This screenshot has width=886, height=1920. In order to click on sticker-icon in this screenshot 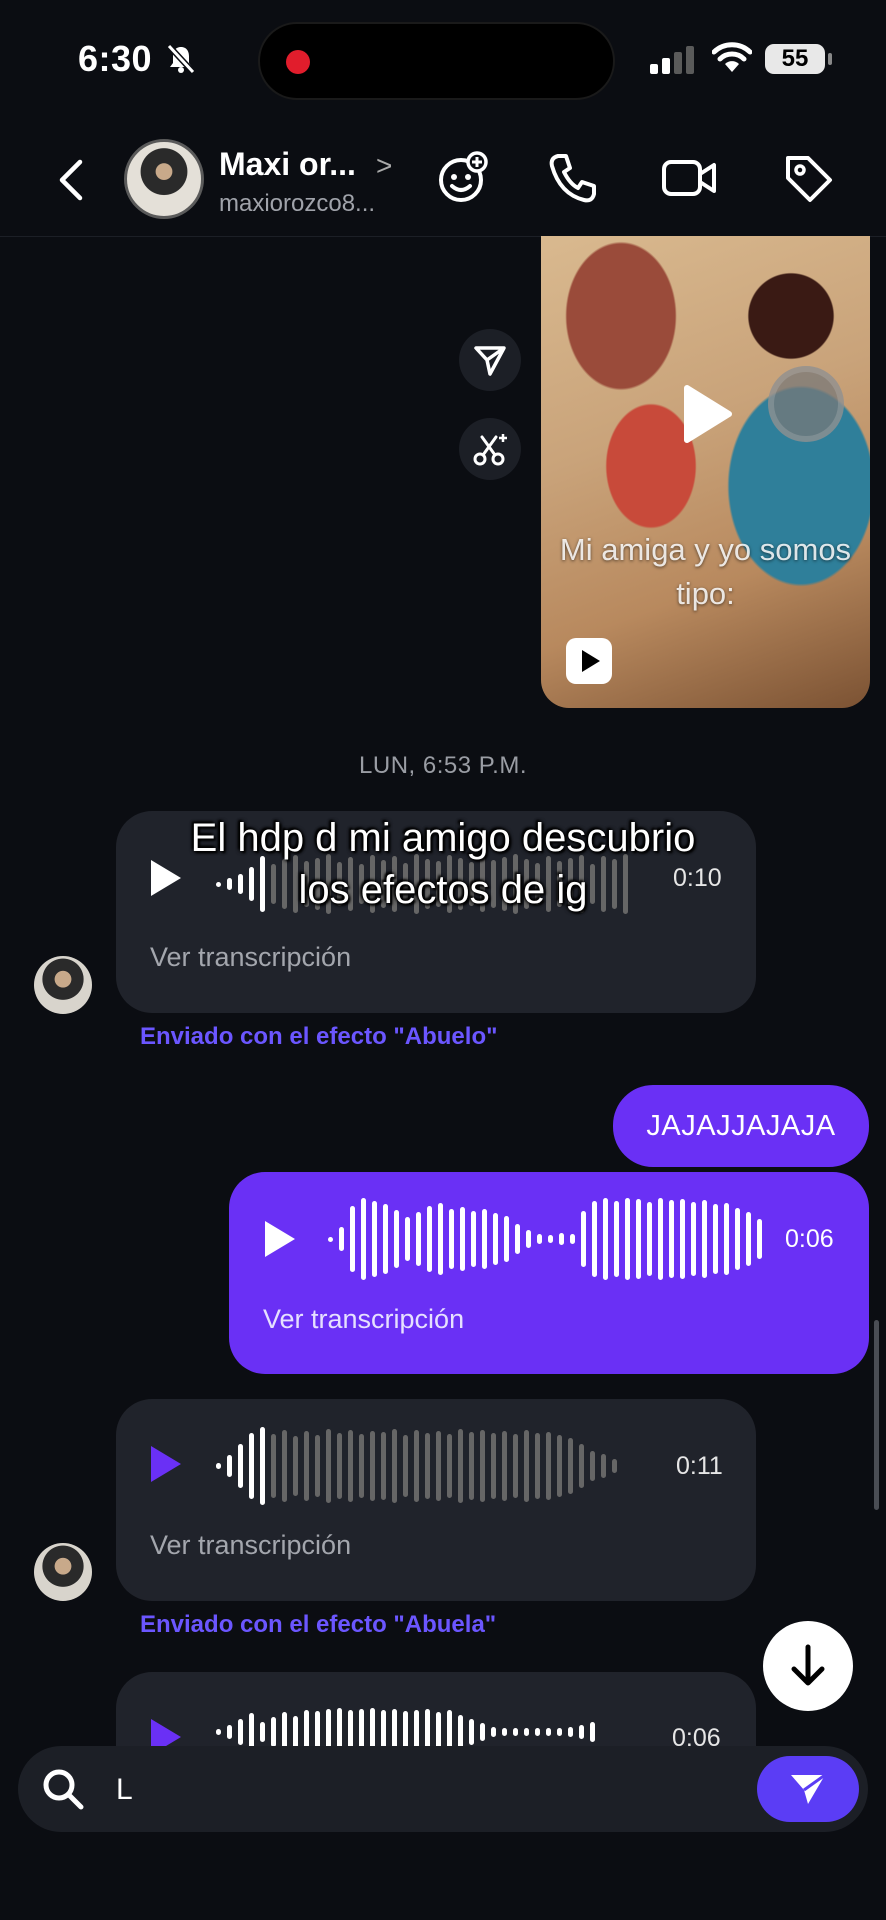, I will do `click(463, 178)`.